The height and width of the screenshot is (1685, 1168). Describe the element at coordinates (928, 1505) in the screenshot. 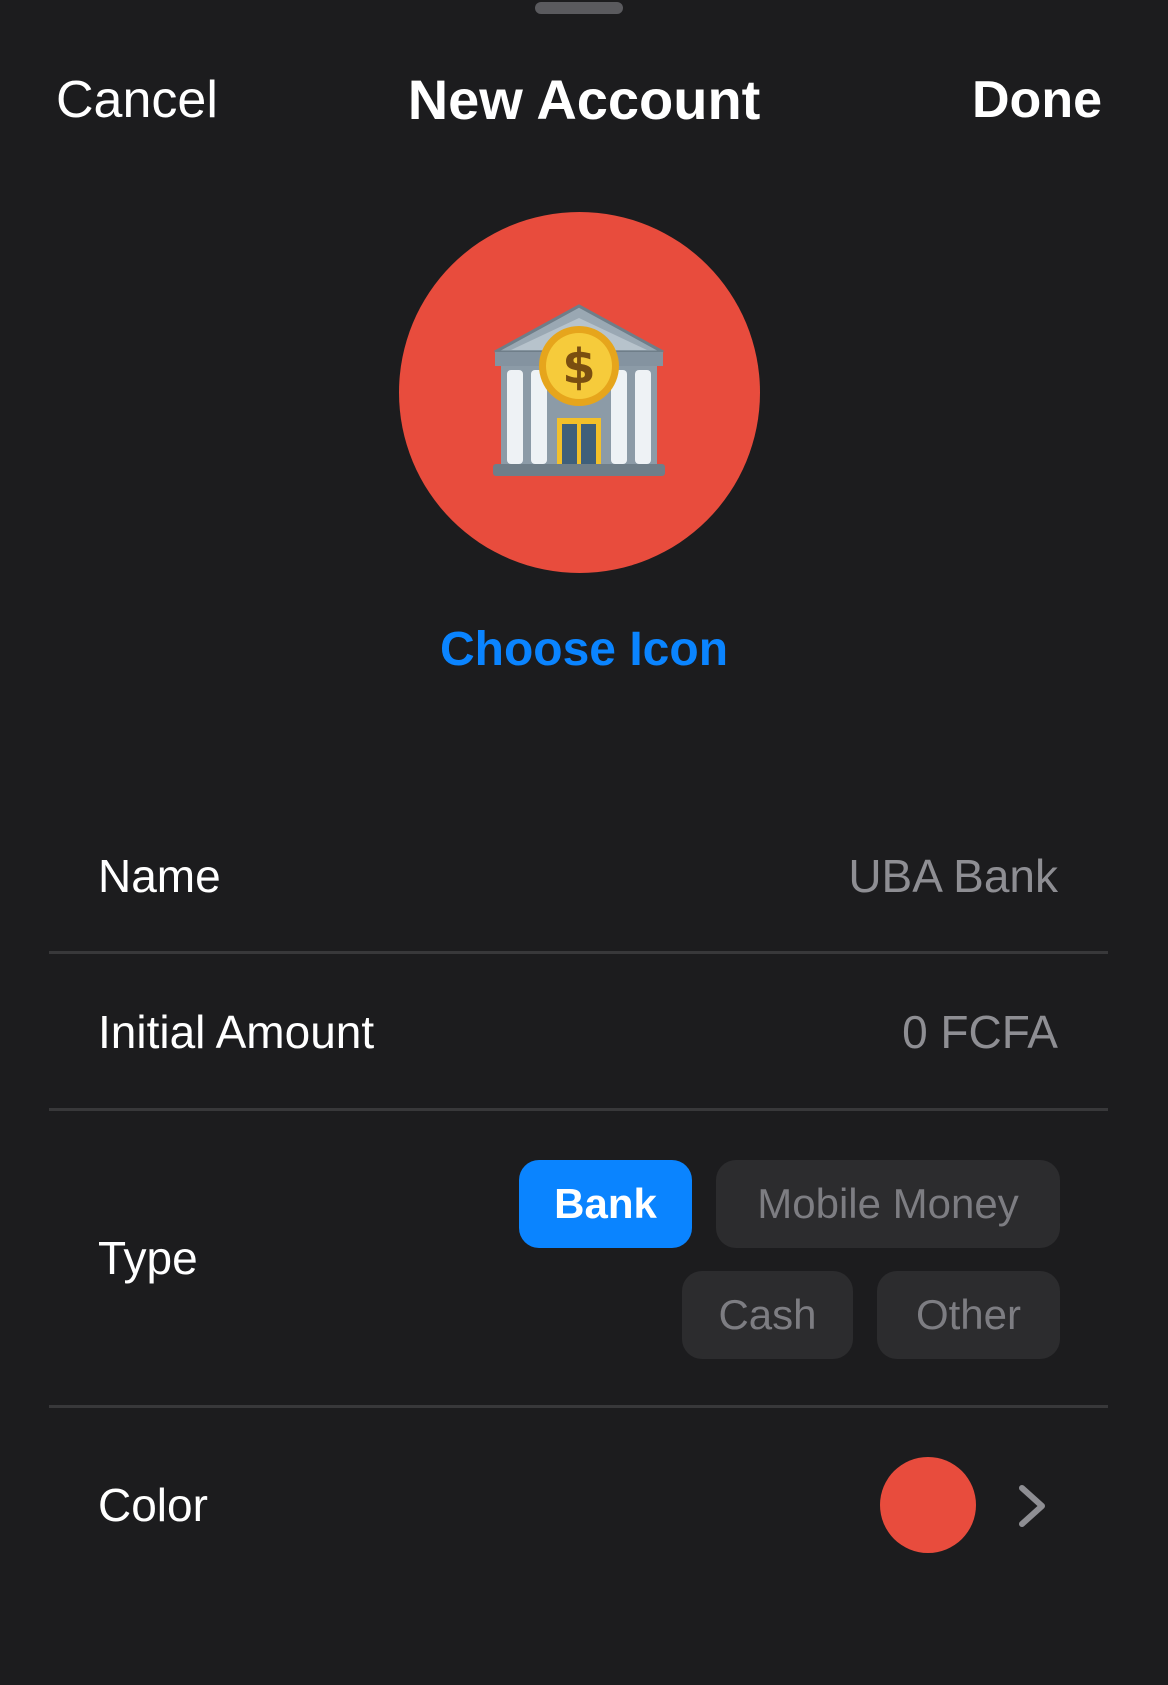

I see `color-swatch` at that location.